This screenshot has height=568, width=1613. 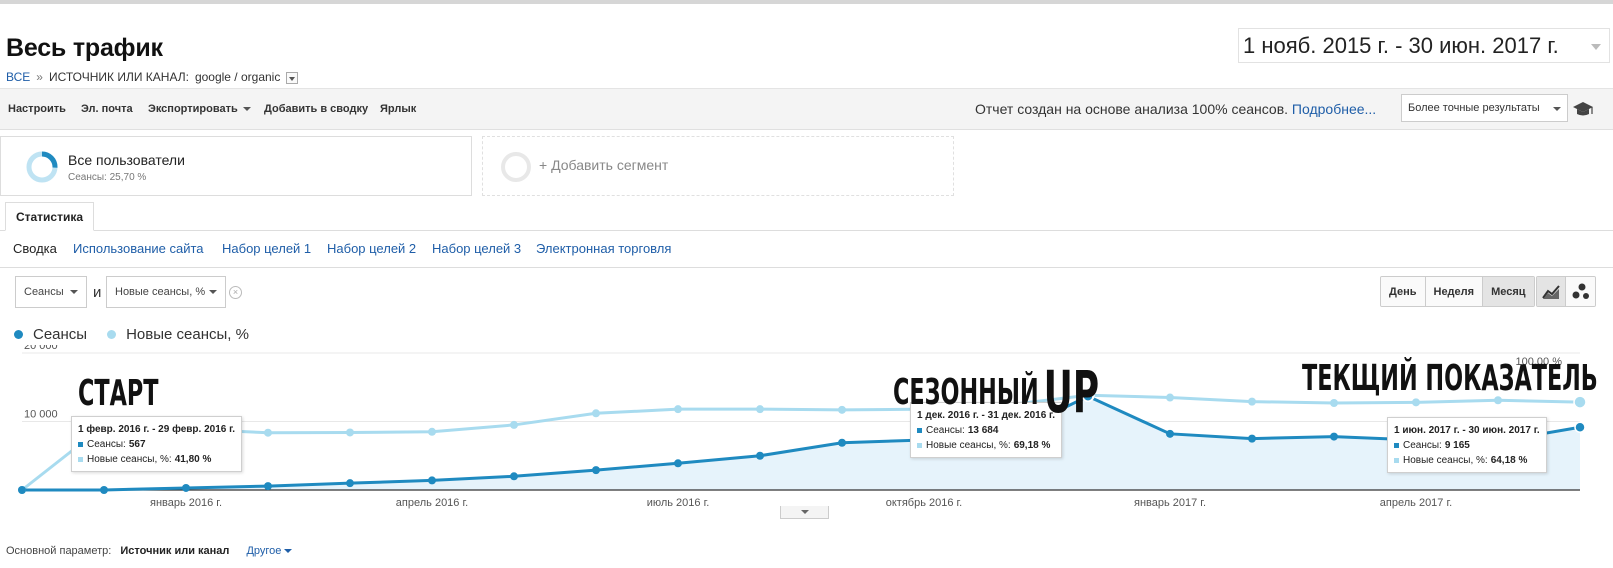 What do you see at coordinates (264, 551) in the screenshot?
I see `other-dimension-label: Другое` at bounding box center [264, 551].